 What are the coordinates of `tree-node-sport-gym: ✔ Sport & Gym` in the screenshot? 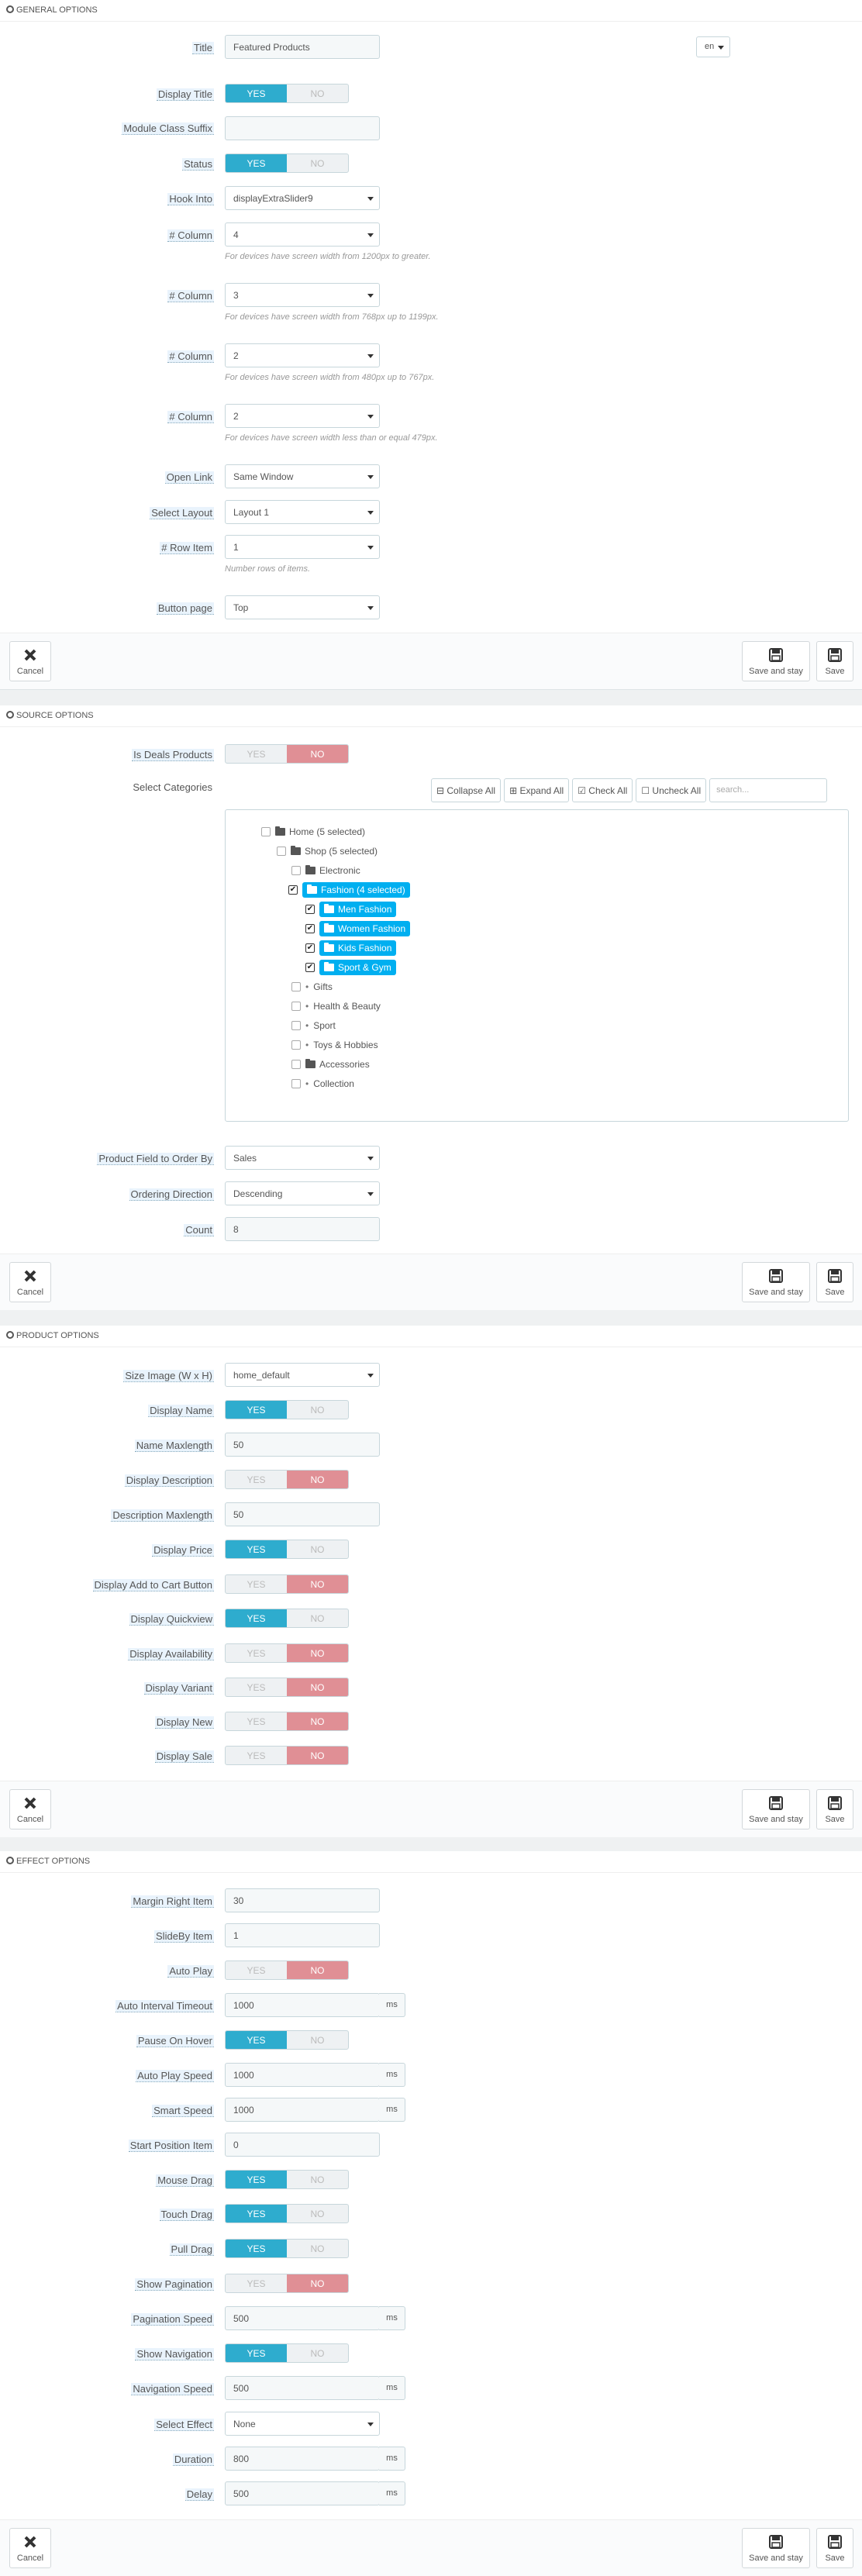 It's located at (350, 967).